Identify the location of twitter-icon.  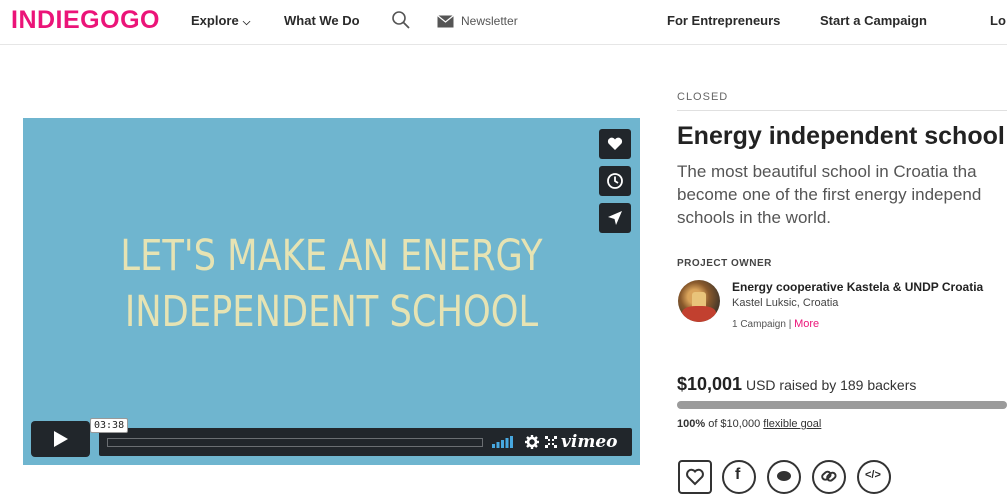
(784, 476).